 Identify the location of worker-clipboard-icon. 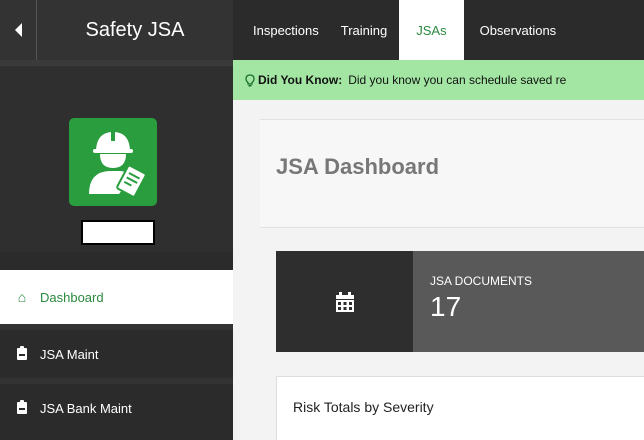
(118, 165).